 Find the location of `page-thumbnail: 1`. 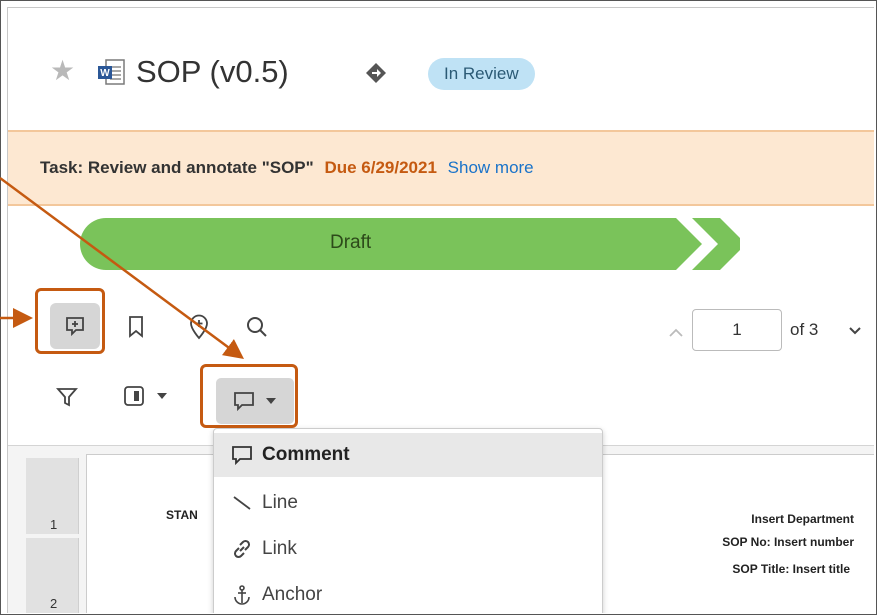

page-thumbnail: 1 is located at coordinates (52, 496).